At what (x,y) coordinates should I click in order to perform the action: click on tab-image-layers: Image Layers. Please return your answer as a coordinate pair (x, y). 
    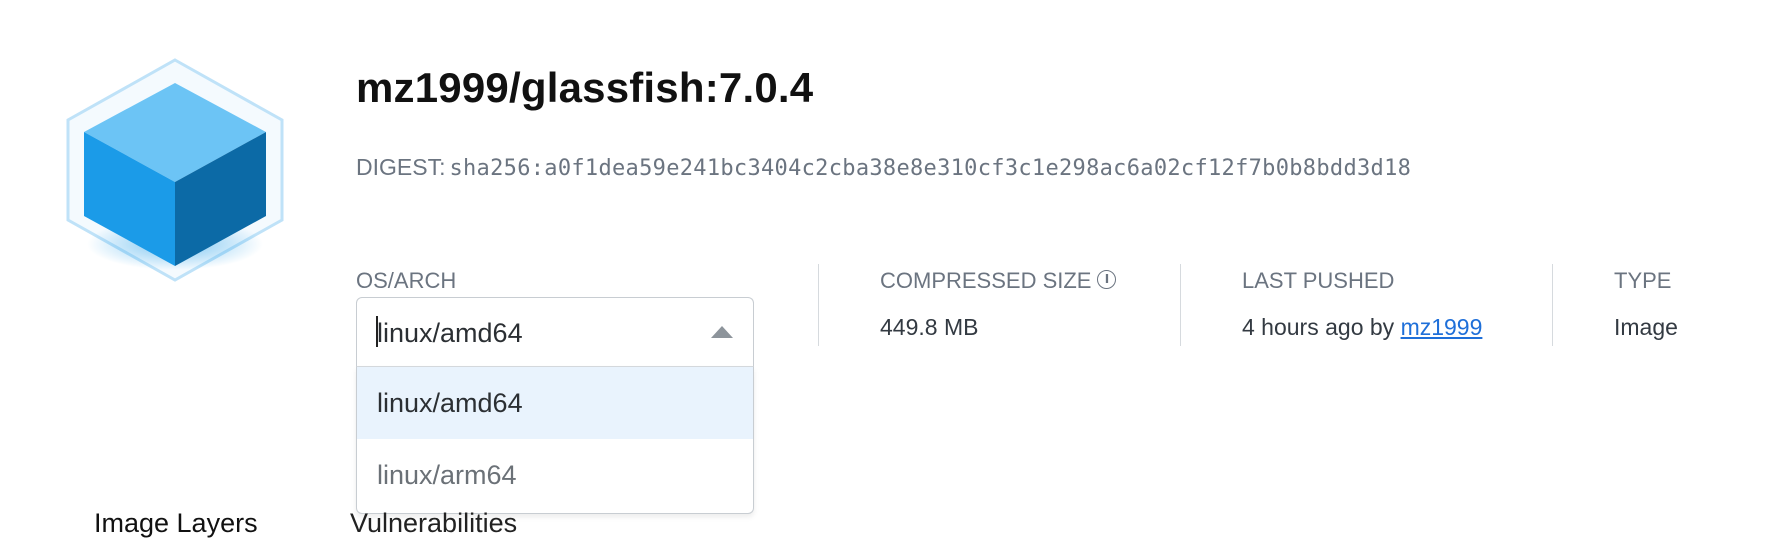
    Looking at the image, I should click on (176, 523).